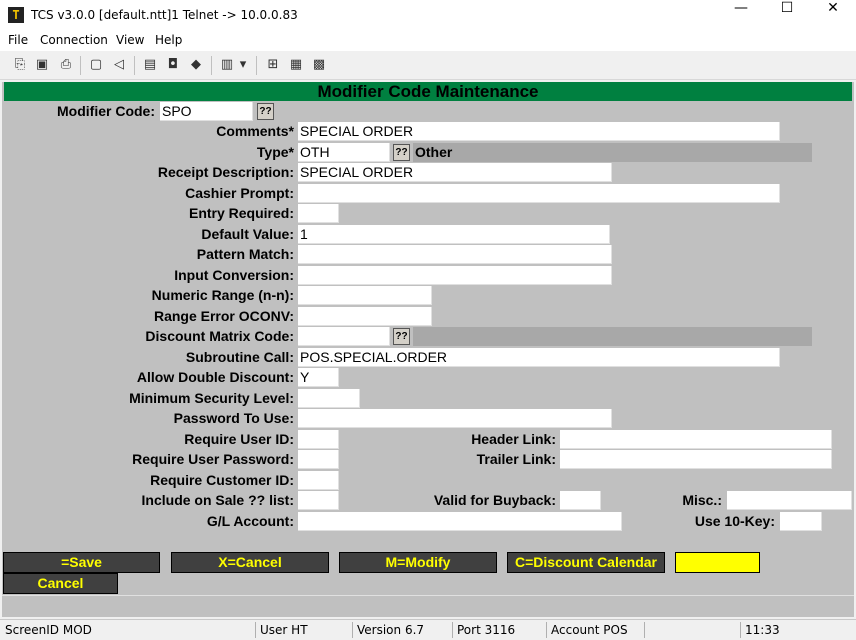 This screenshot has height=640, width=856. Describe the element at coordinates (318, 480) in the screenshot. I see `require-customer-id-field` at that location.